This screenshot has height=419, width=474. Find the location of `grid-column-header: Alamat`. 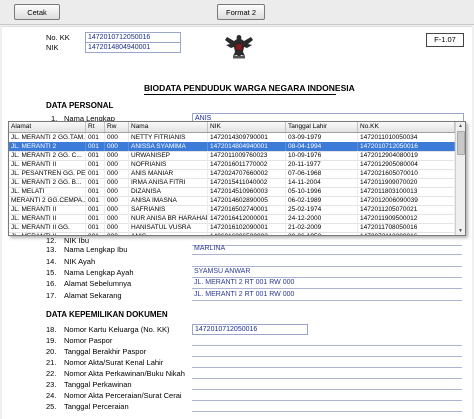

grid-column-header: Alamat is located at coordinates (47, 127).